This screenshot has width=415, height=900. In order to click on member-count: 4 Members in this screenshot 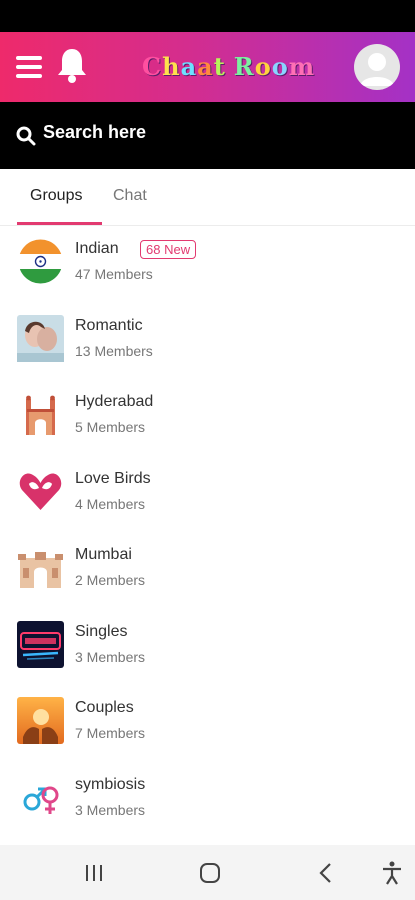, I will do `click(110, 503)`.